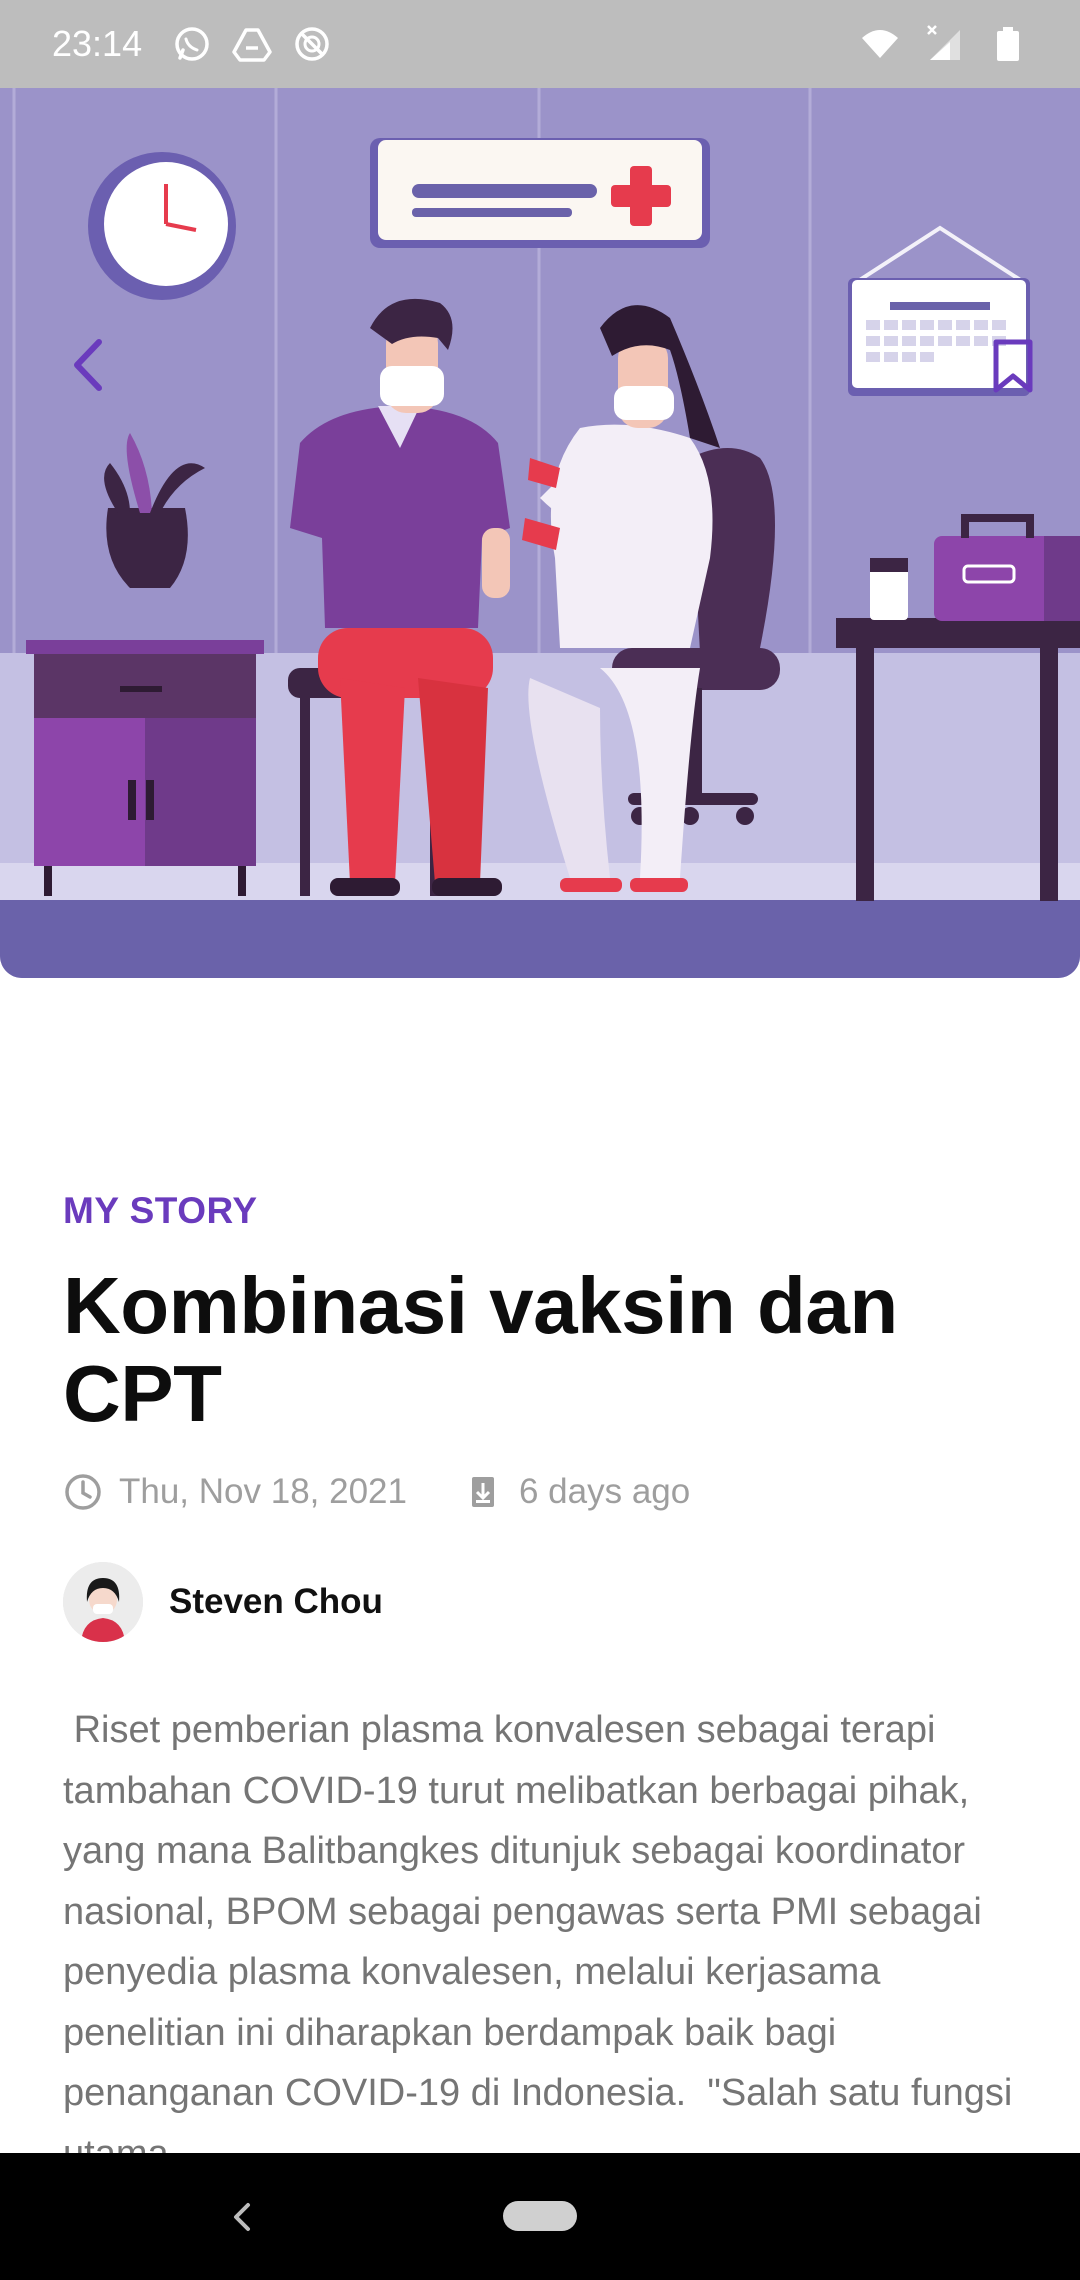  I want to click on relative-time-meta: 6 days ago, so click(576, 1492).